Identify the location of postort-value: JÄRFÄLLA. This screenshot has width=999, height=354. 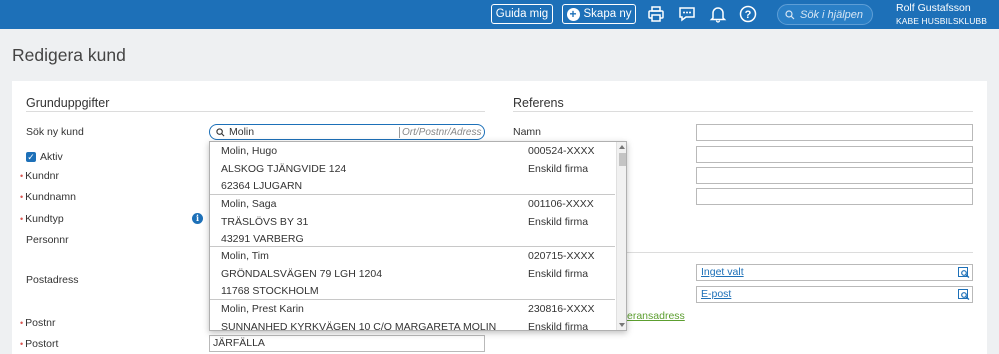
(239, 343).